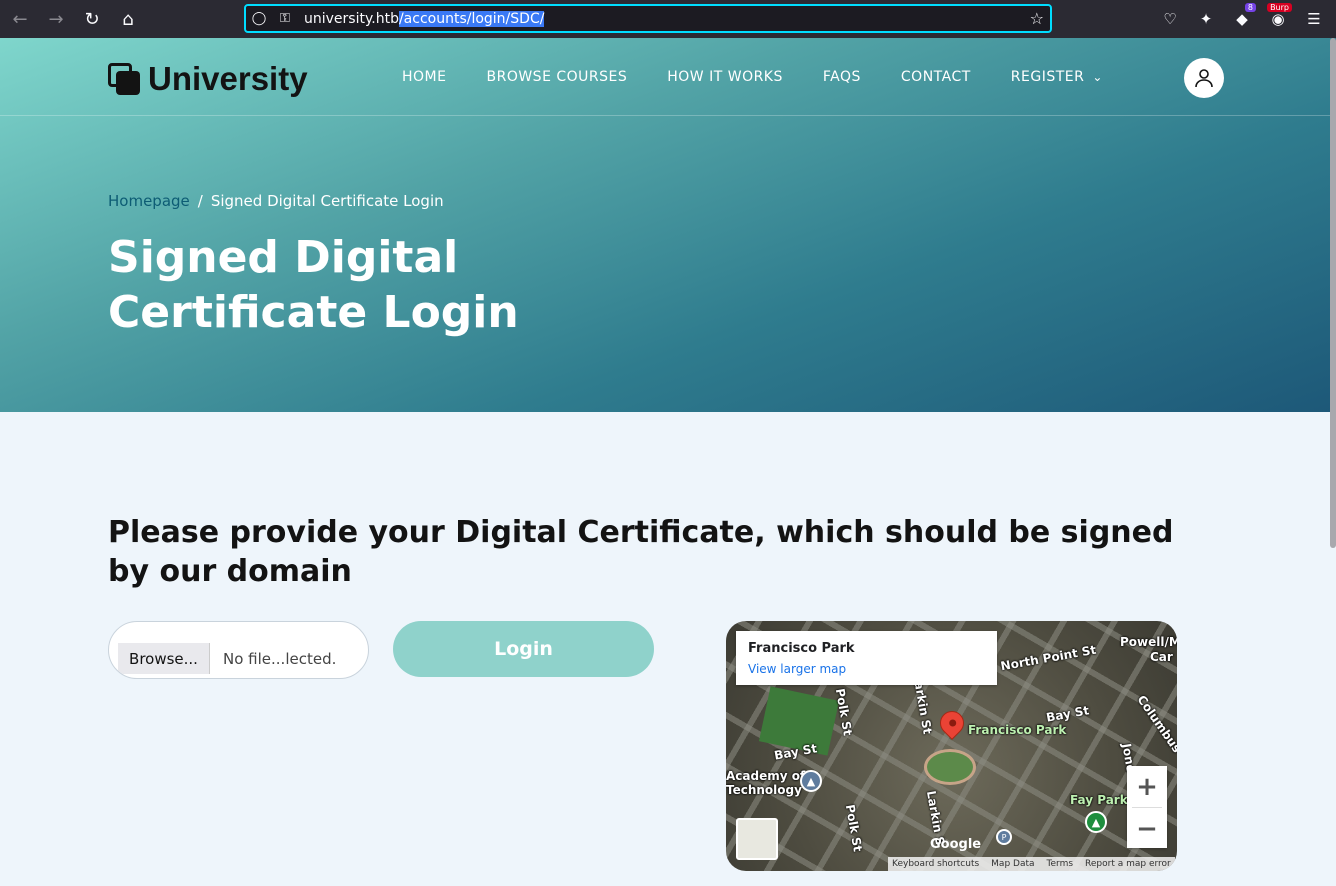 The height and width of the screenshot is (886, 1336). Describe the element at coordinates (471, 18) in the screenshot. I see `url-path: /accounts/login/SDC/` at that location.